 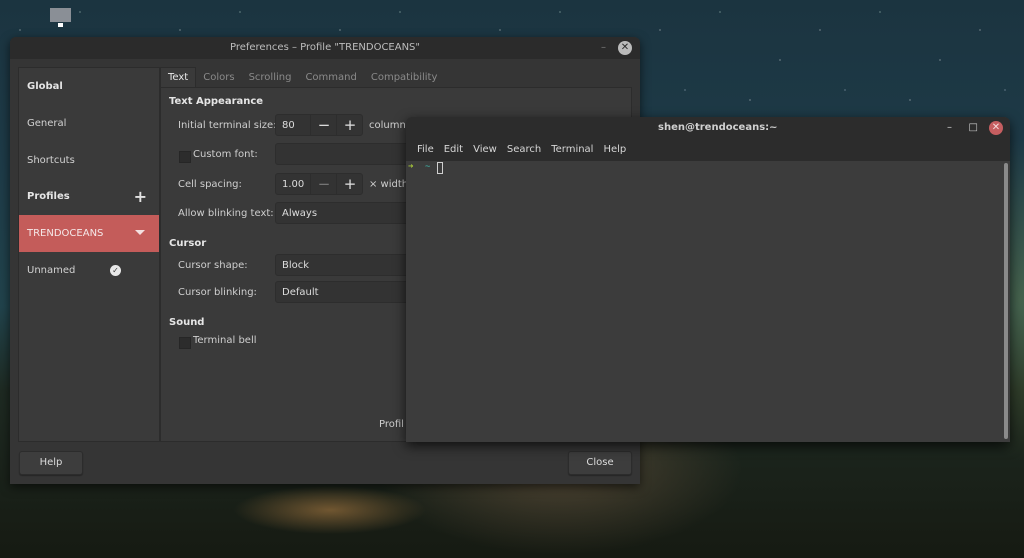 I want to click on cell-spacing-unit-label: × width, so click(x=389, y=184).